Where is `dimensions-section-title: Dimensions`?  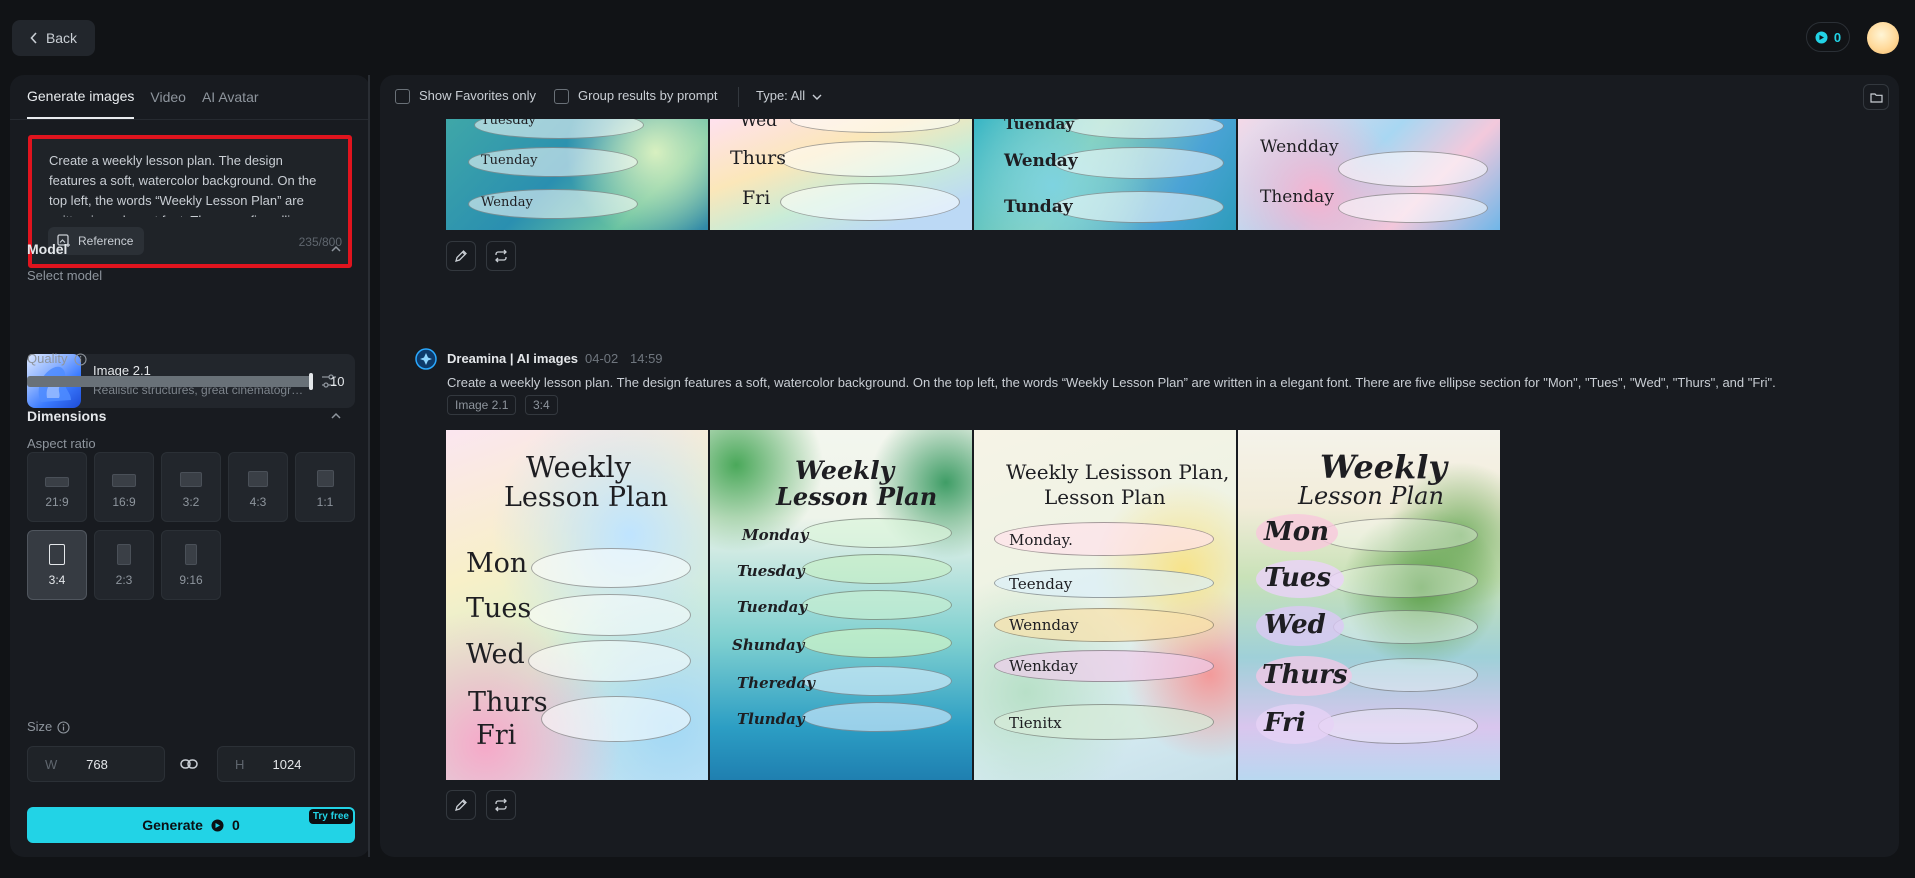
dimensions-section-title: Dimensions is located at coordinates (67, 416).